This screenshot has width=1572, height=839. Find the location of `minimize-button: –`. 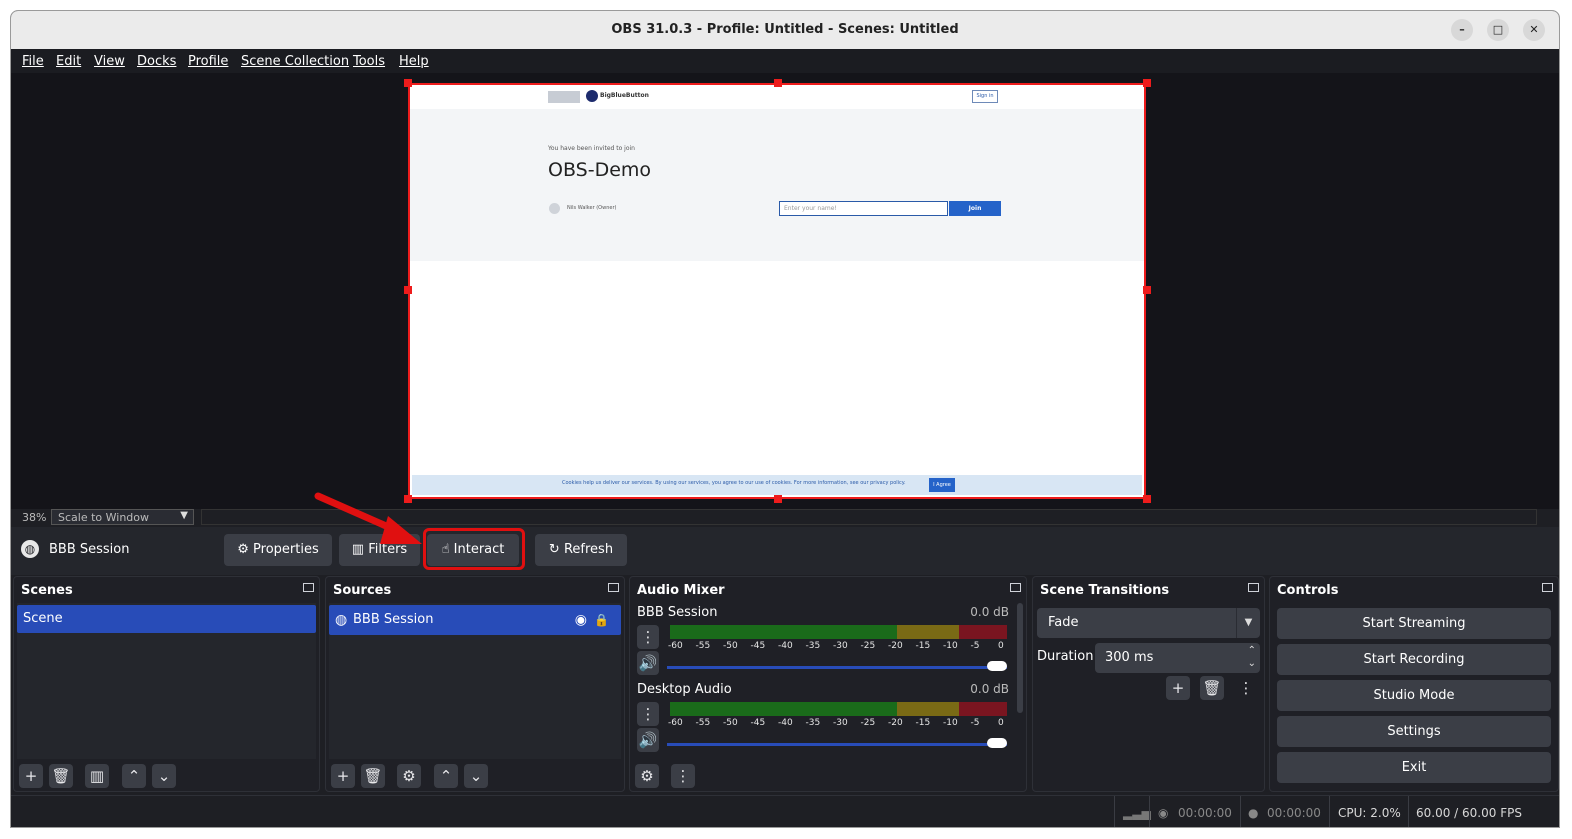

minimize-button: – is located at coordinates (1462, 30).